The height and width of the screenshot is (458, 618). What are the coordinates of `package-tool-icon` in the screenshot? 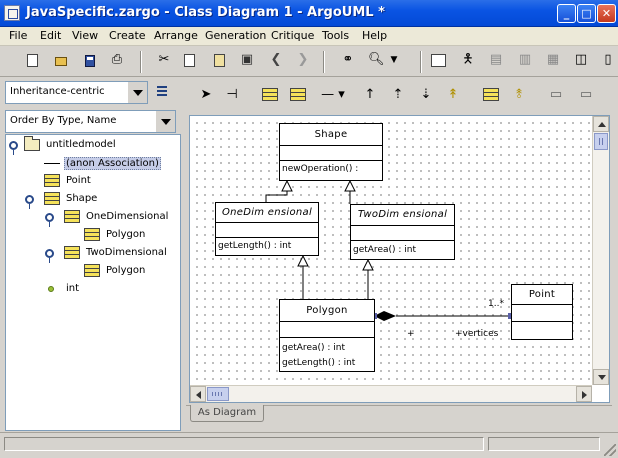 It's located at (270, 96).